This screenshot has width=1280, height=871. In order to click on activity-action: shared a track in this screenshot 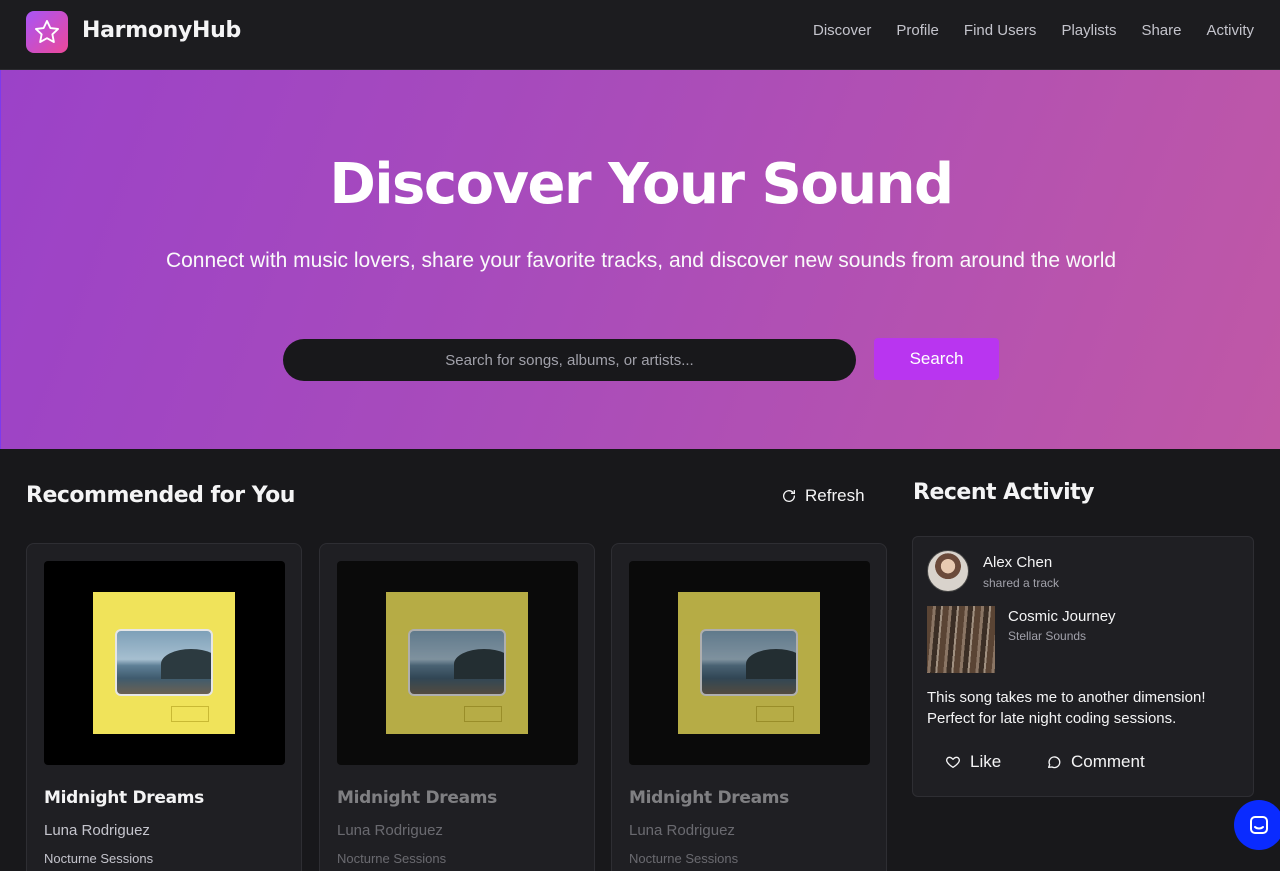, I will do `click(1021, 583)`.